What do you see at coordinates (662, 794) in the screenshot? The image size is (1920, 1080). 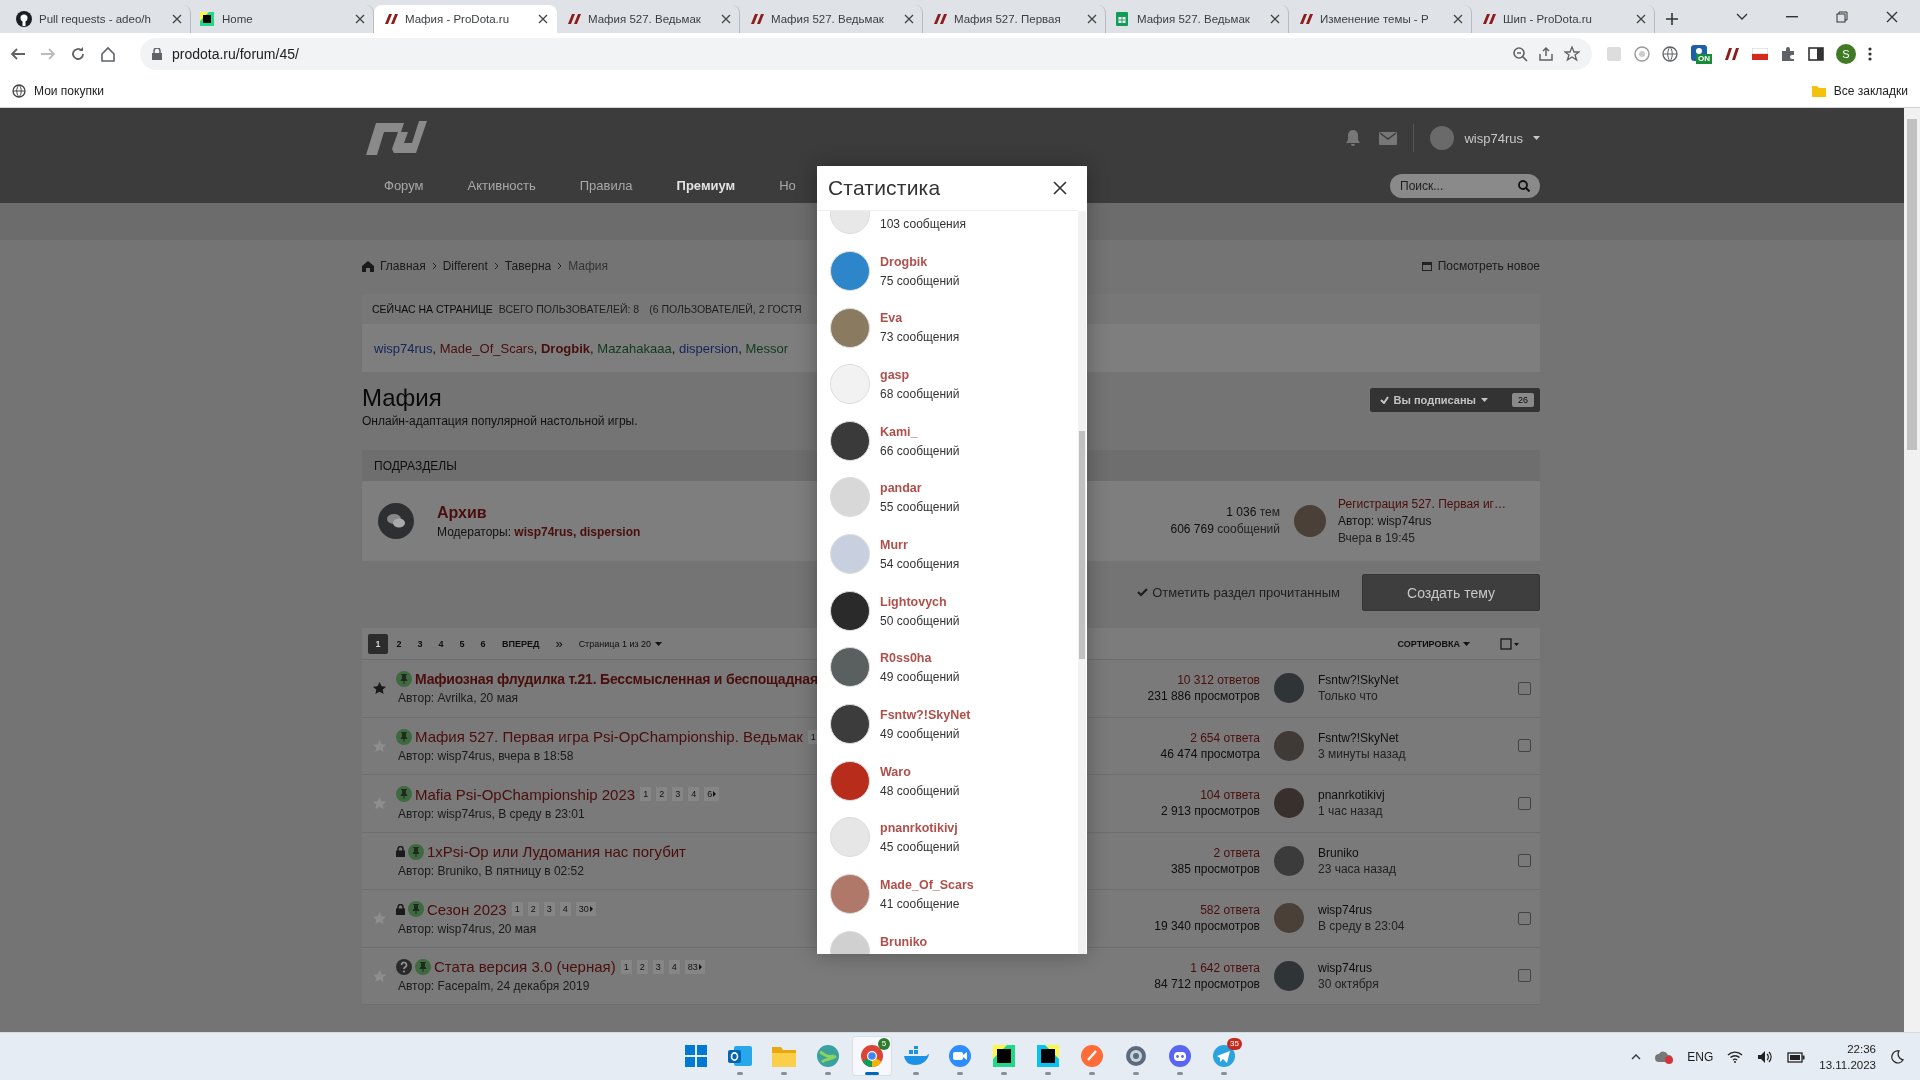 I see `mini-page-link: 2` at bounding box center [662, 794].